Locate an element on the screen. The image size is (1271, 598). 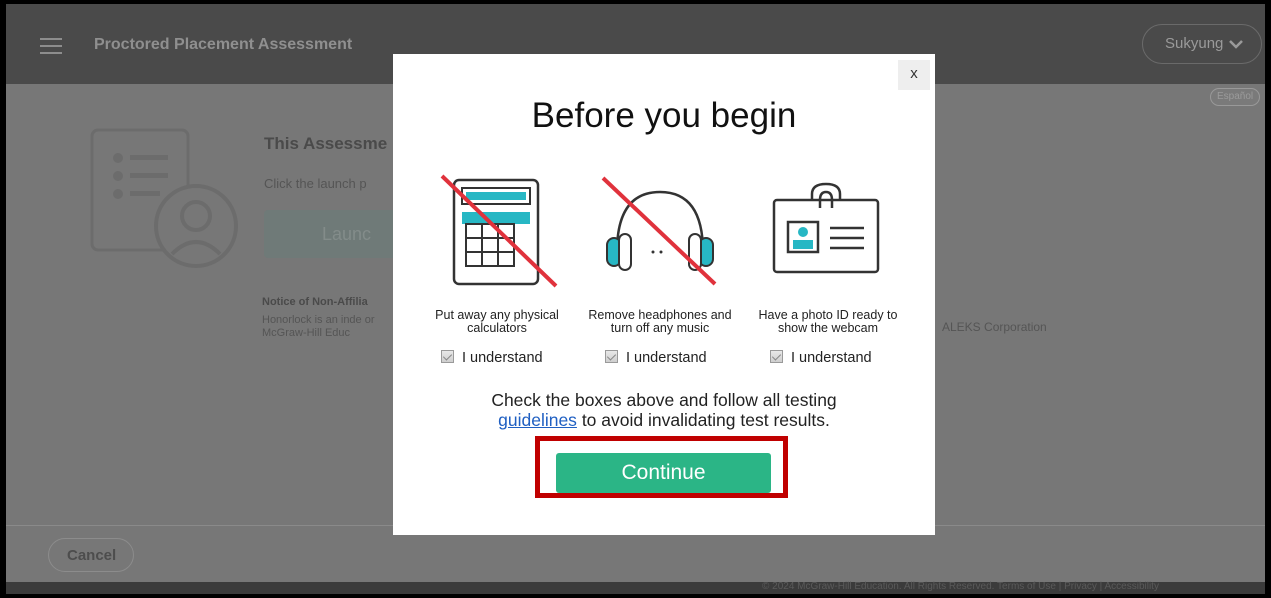
calculator-crossed-icon is located at coordinates (499, 231).